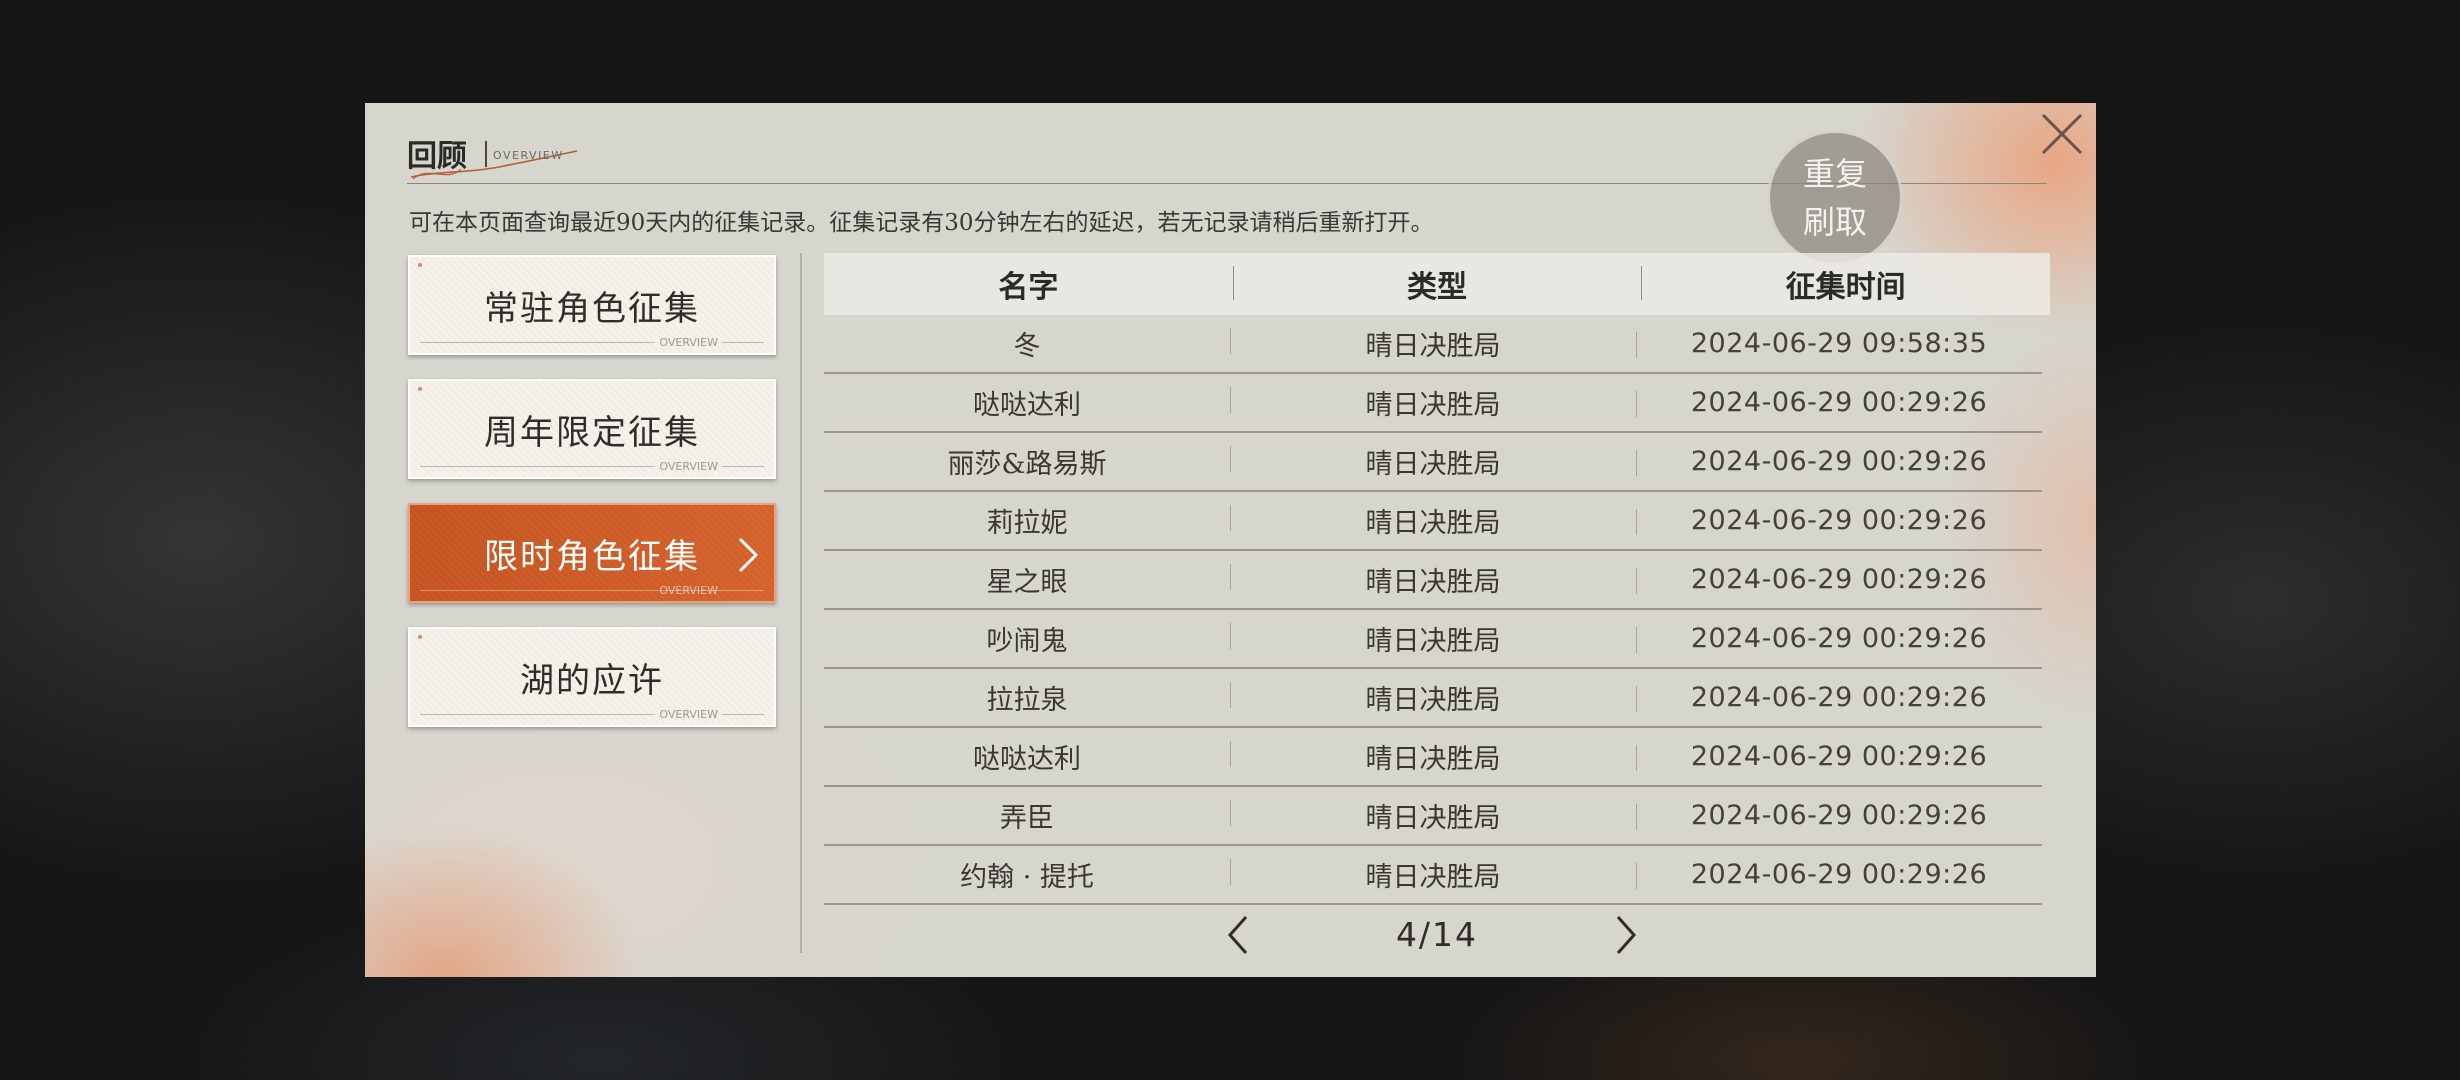  What do you see at coordinates (1027, 582) in the screenshot?
I see `cell-name: 星之眼` at bounding box center [1027, 582].